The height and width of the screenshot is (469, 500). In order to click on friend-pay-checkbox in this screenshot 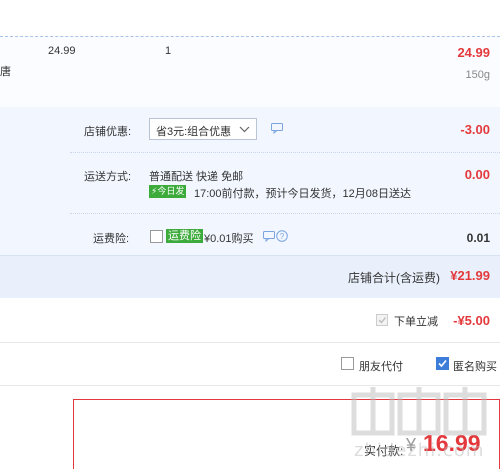, I will do `click(347, 363)`.